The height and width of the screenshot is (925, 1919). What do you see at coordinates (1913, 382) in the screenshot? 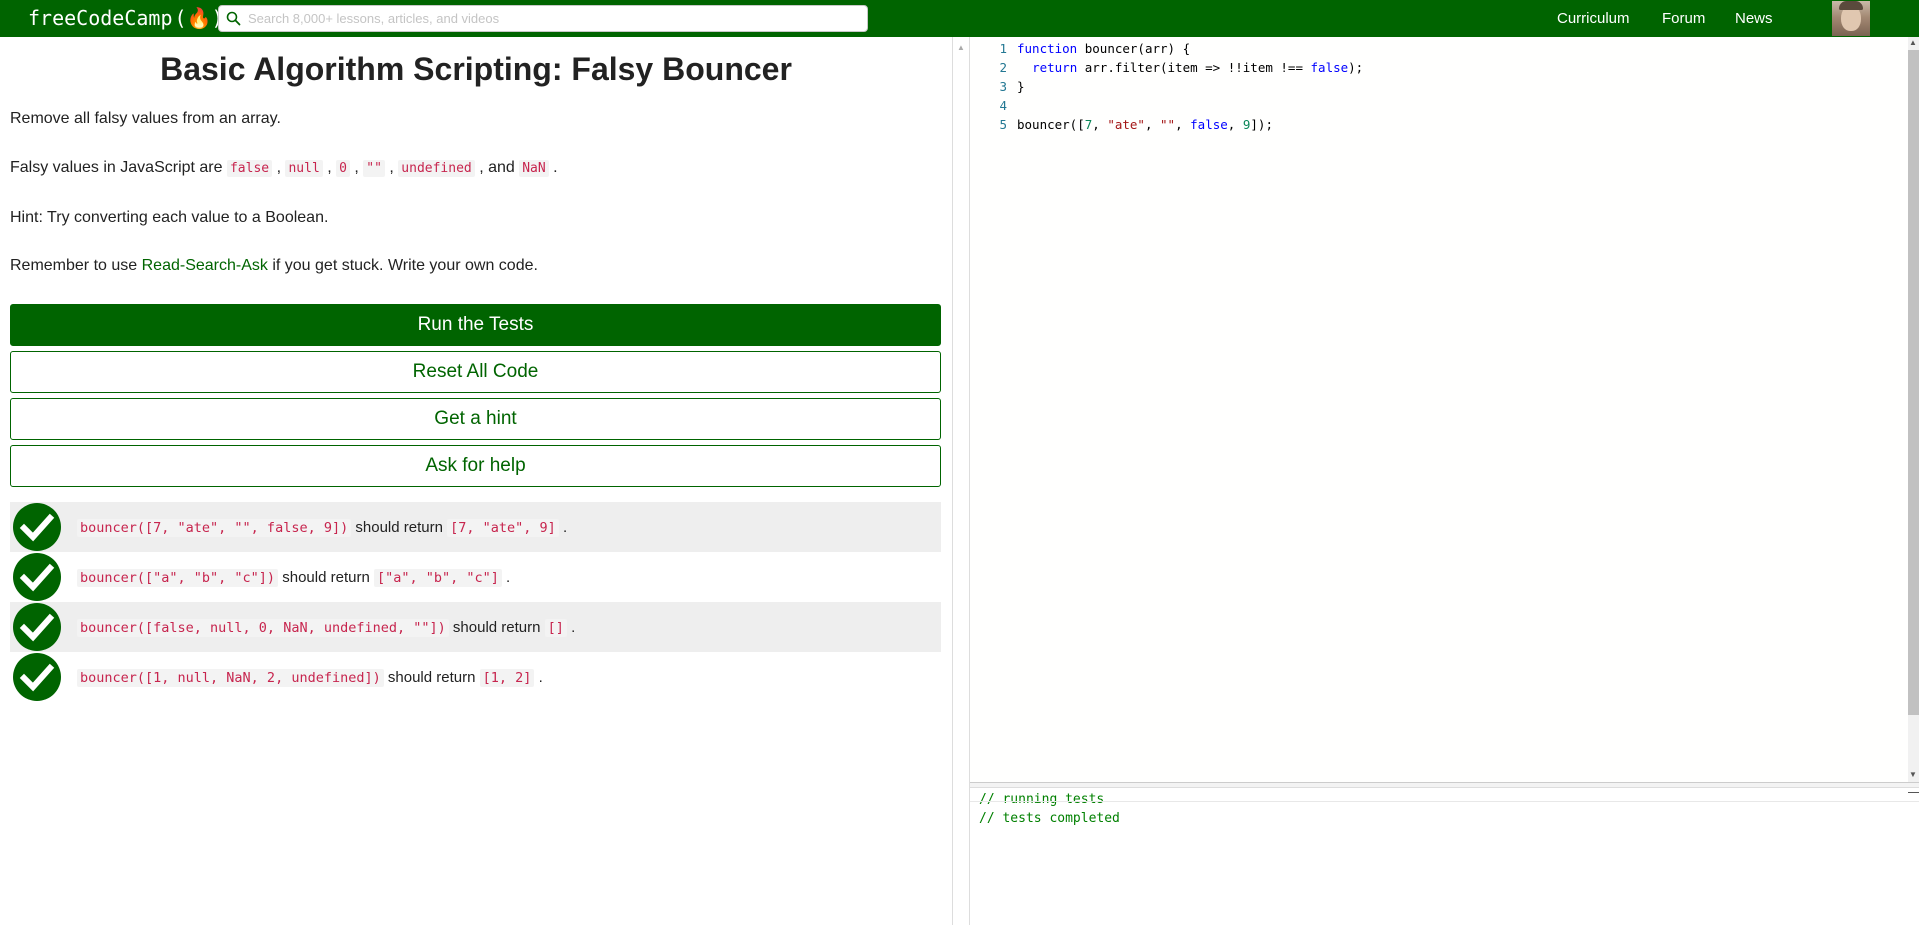
I see `scrollbar-thumb` at bounding box center [1913, 382].